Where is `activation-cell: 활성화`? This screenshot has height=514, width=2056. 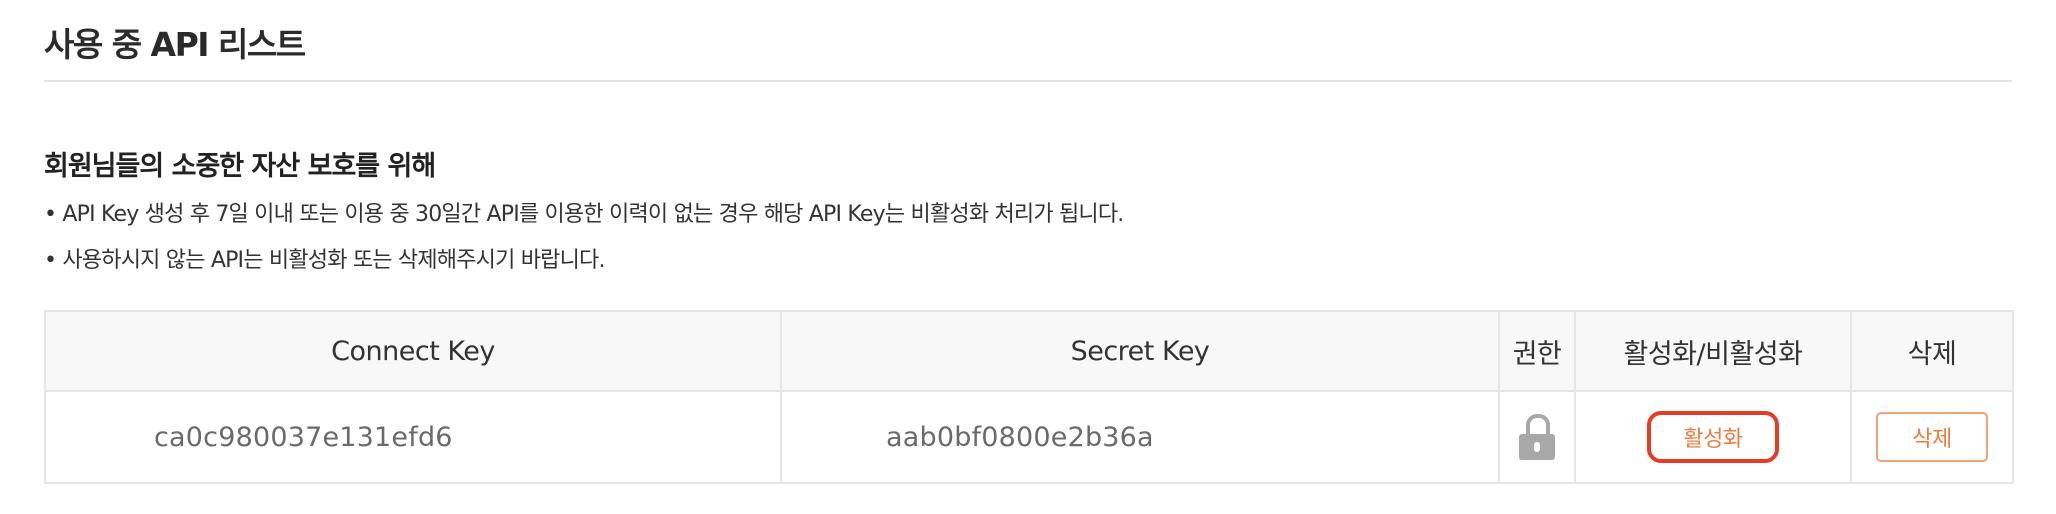
activation-cell: 활성화 is located at coordinates (1713, 437).